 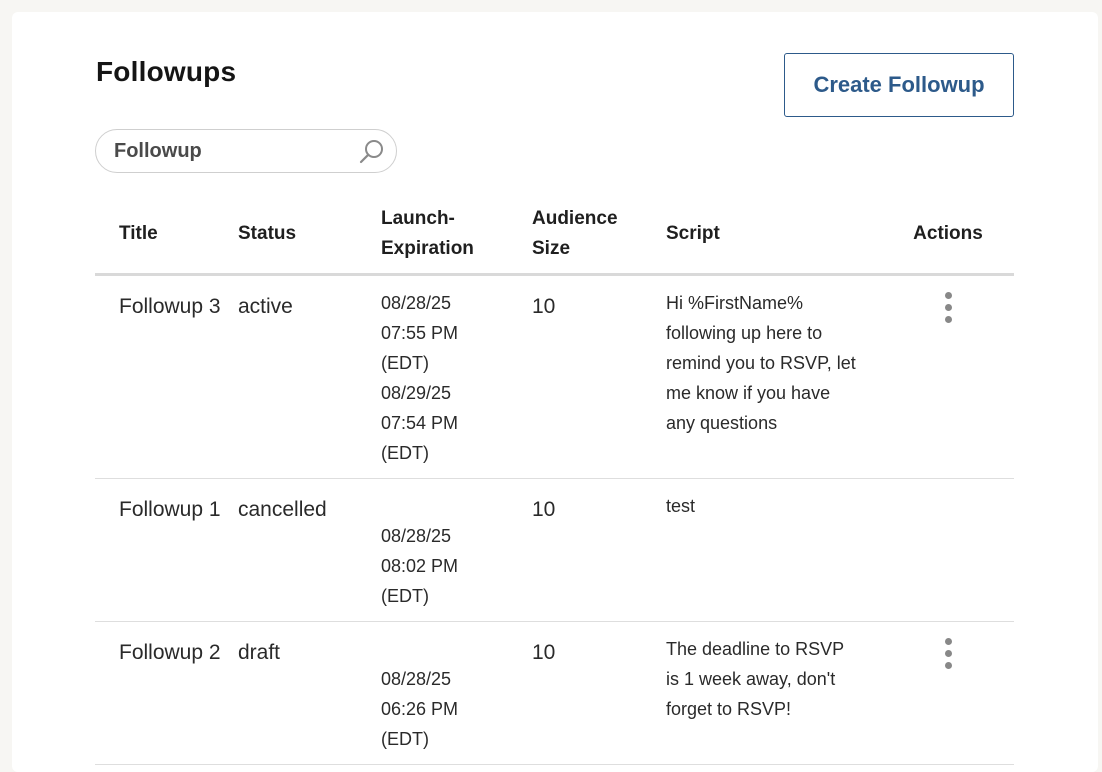 What do you see at coordinates (166, 693) in the screenshot?
I see `row-title-cell: Followup 2` at bounding box center [166, 693].